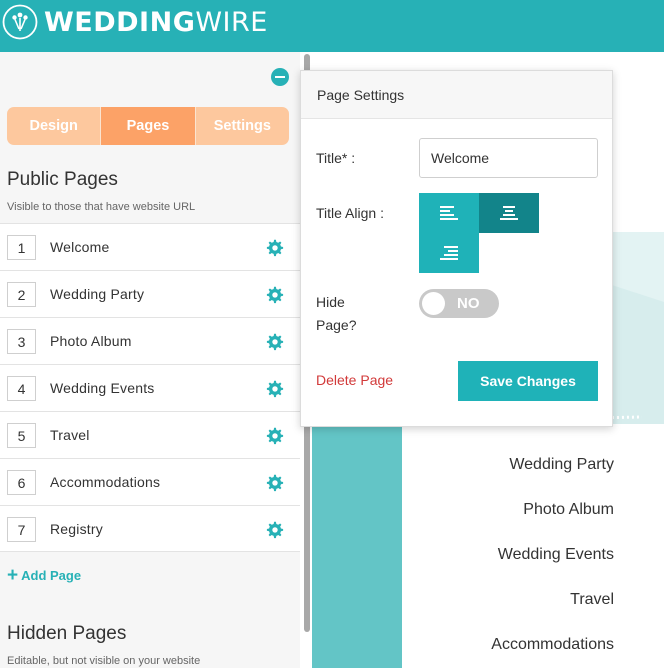 The height and width of the screenshot is (668, 664). What do you see at coordinates (21, 435) in the screenshot?
I see `page-order-number: 5` at bounding box center [21, 435].